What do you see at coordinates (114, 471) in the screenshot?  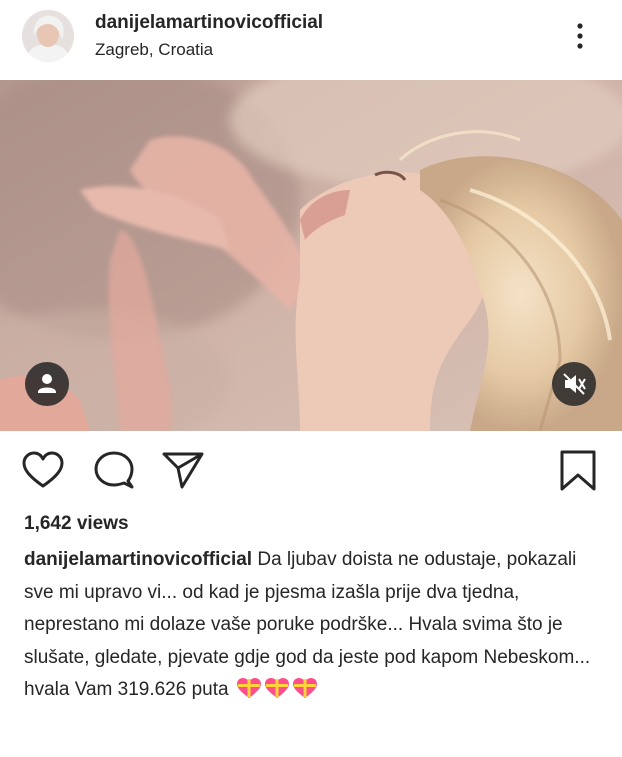 I see `comment-icon` at bounding box center [114, 471].